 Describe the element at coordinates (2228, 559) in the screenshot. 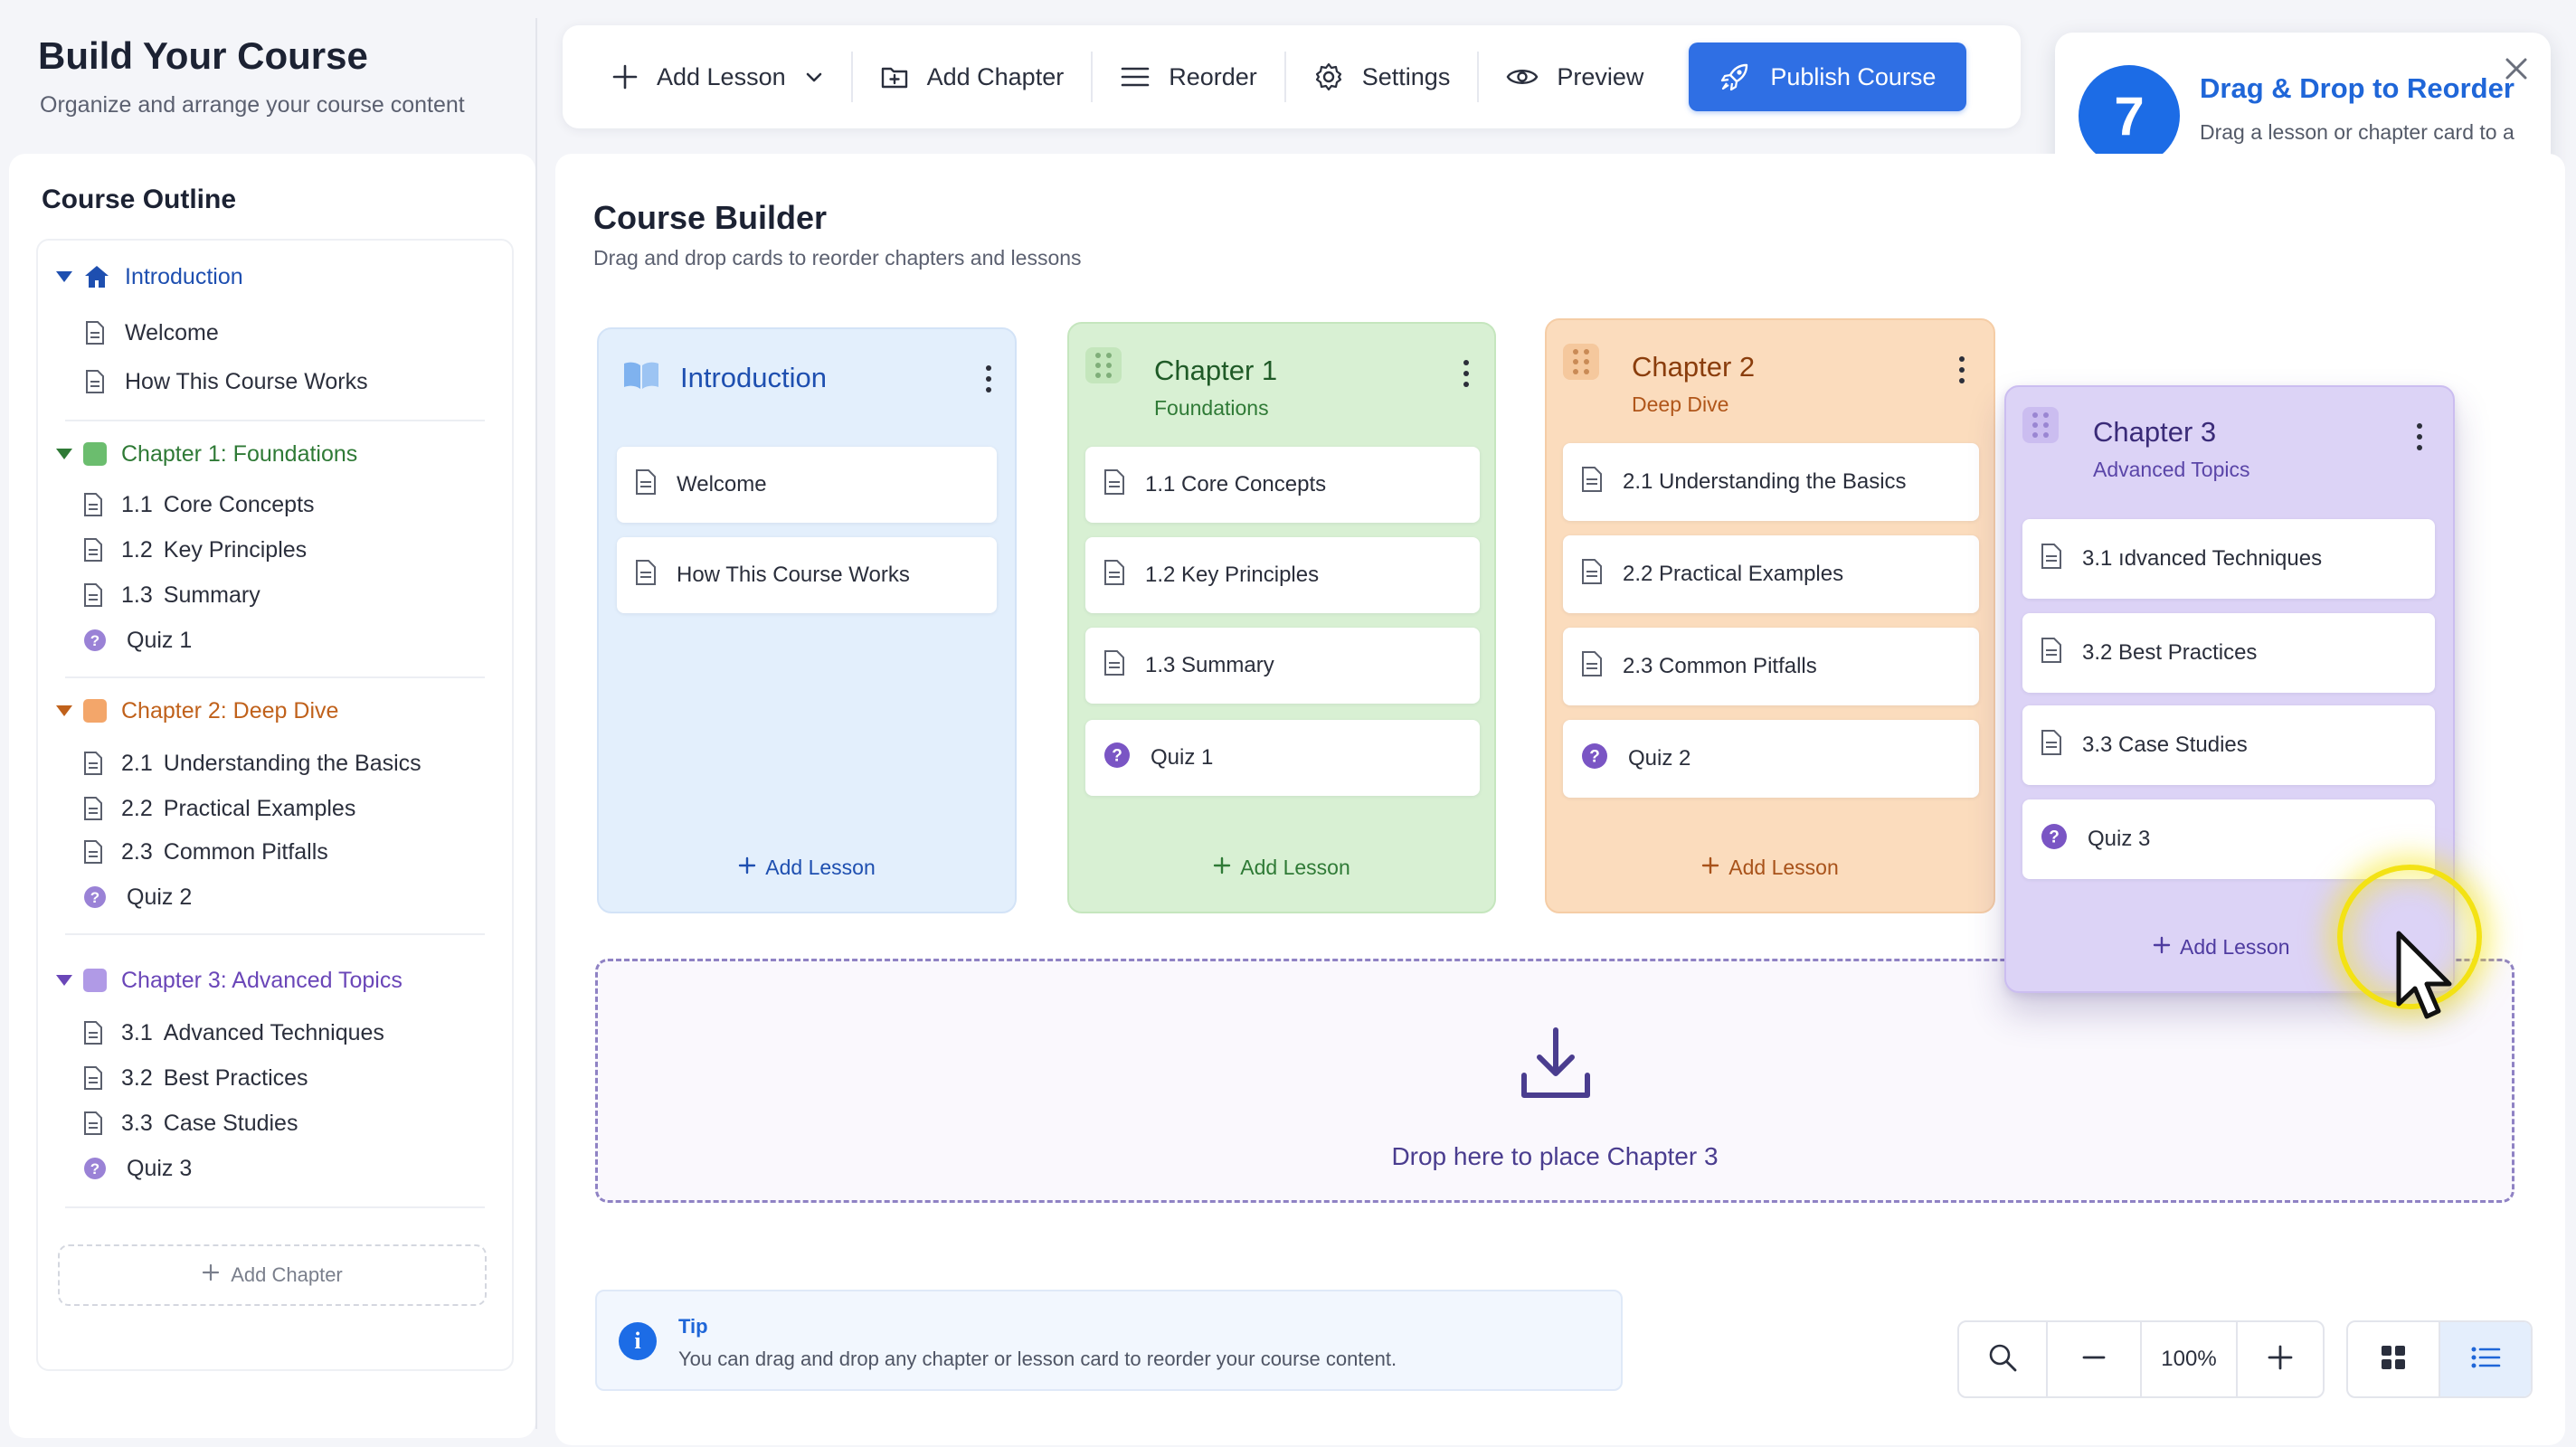

I see `lesson-card: 3.1 ıdvanced Techniques` at that location.